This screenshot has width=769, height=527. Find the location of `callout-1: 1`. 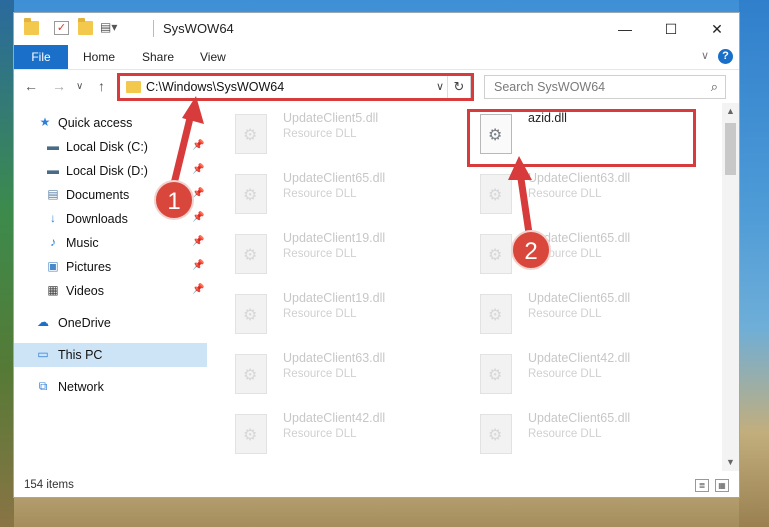

callout-1: 1 is located at coordinates (174, 200).